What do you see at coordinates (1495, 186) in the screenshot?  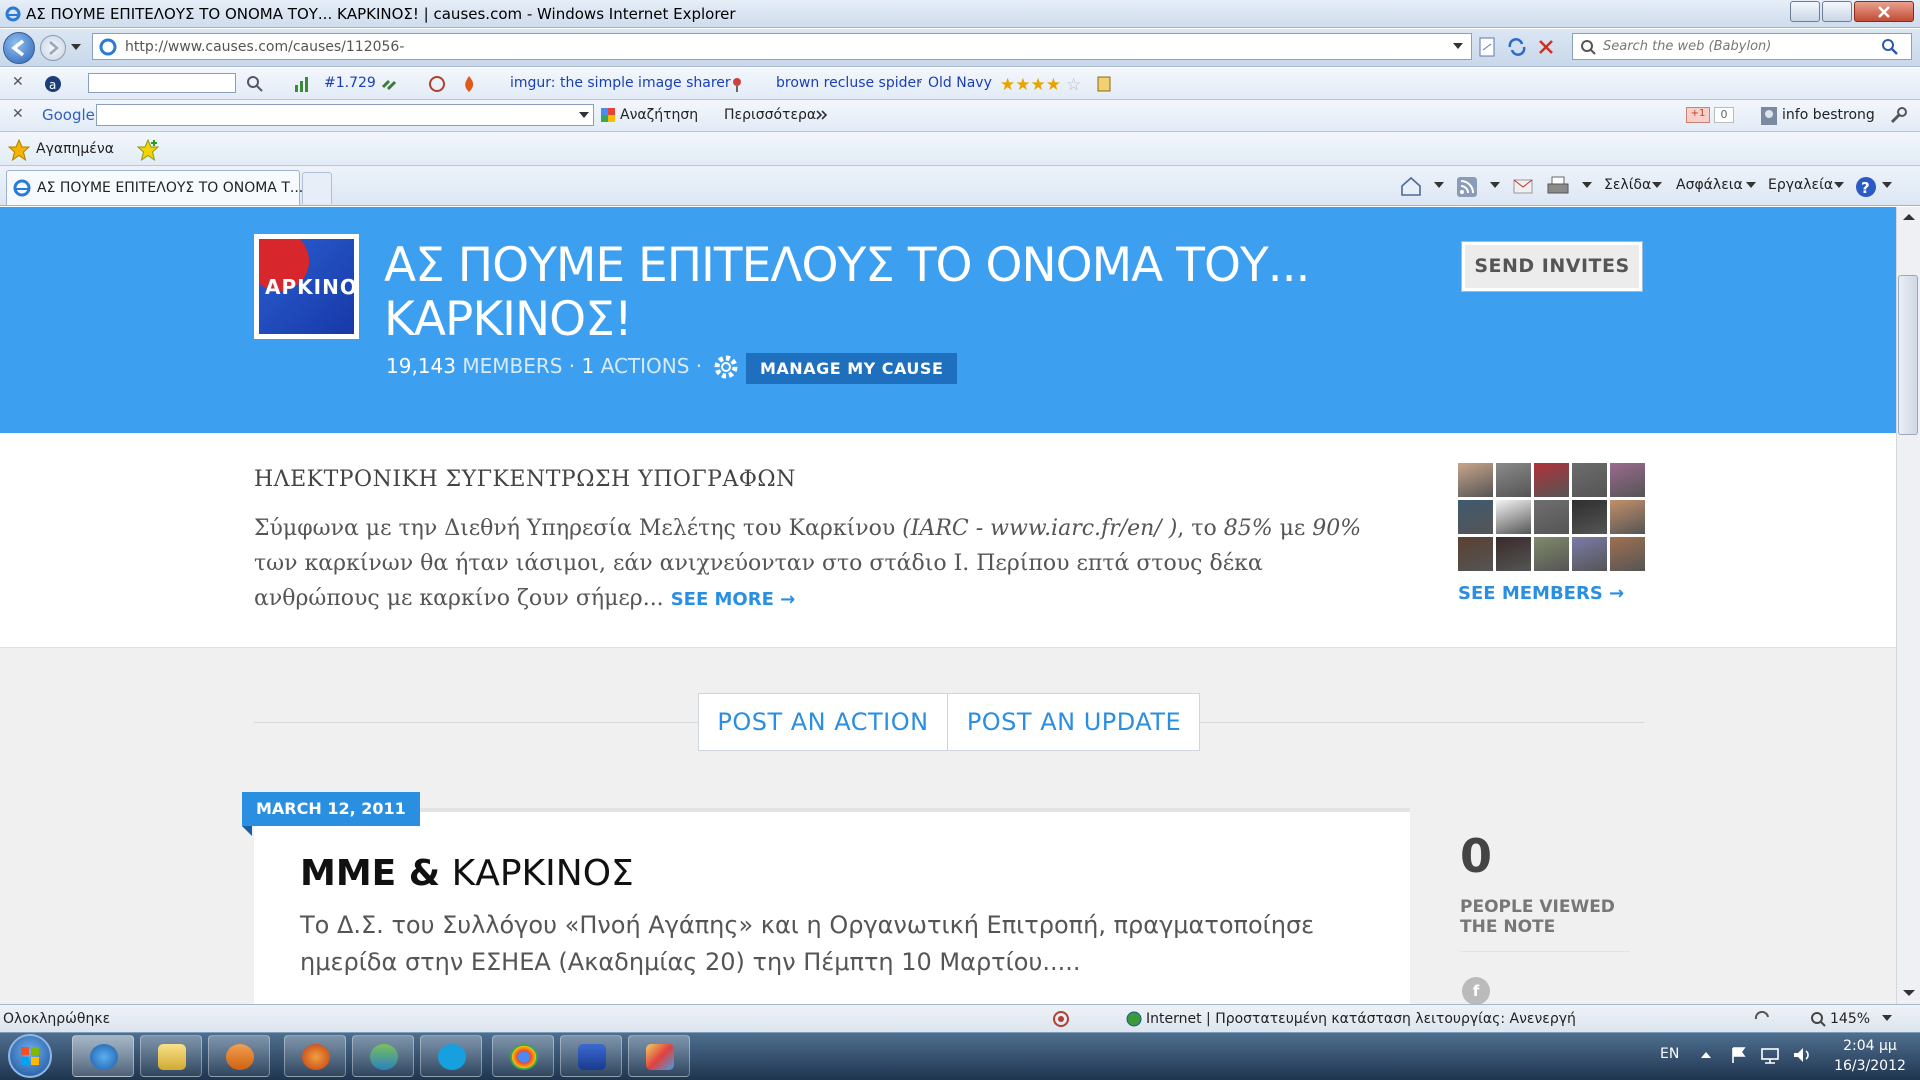 I see `feed-dropdown-icon` at bounding box center [1495, 186].